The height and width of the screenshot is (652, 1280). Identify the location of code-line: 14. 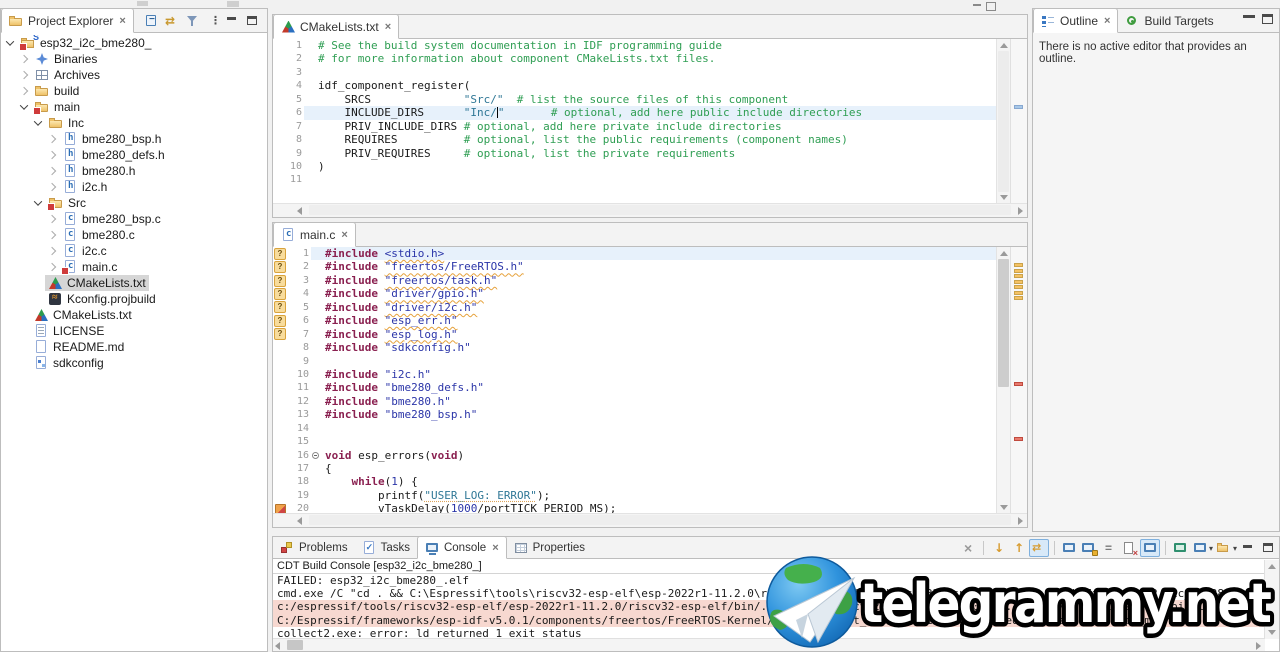
(635, 428).